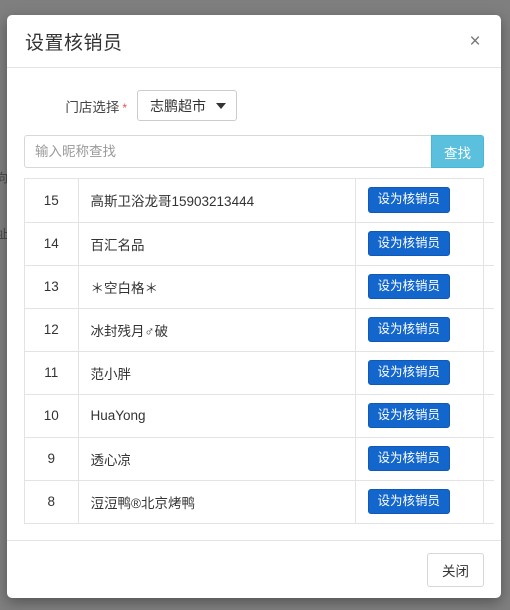 The image size is (510, 610). I want to click on row-nickname: 透心凉, so click(217, 459).